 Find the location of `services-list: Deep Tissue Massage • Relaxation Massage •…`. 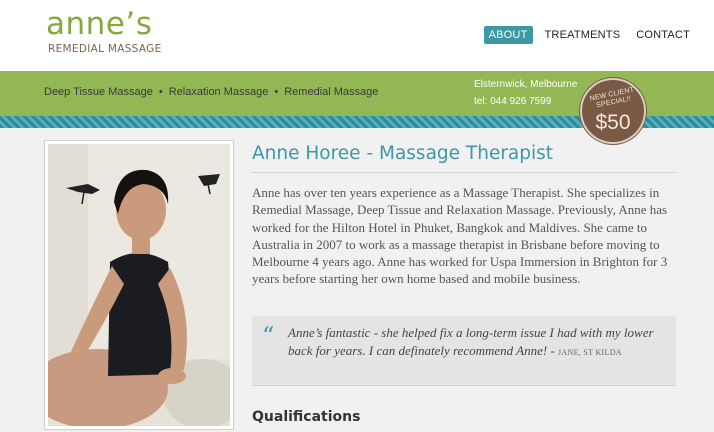

services-list: Deep Tissue Massage • Relaxation Massage •… is located at coordinates (213, 92).